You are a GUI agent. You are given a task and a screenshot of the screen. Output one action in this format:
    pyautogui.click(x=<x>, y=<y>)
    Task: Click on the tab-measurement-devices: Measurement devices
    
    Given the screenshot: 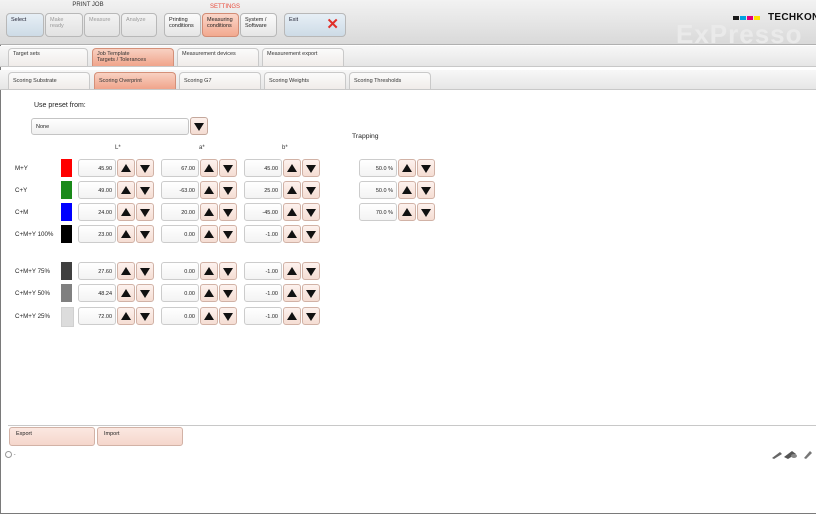 What is the action you would take?
    pyautogui.click(x=218, y=57)
    